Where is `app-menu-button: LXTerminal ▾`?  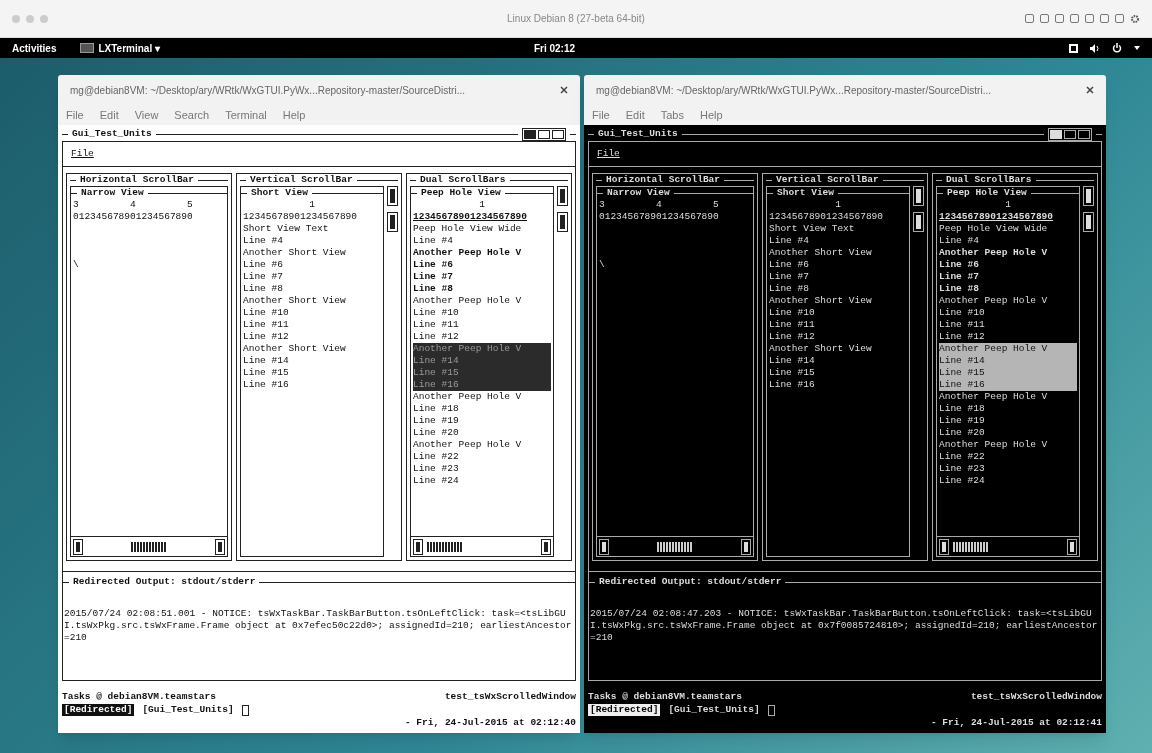 app-menu-button: LXTerminal ▾ is located at coordinates (129, 48).